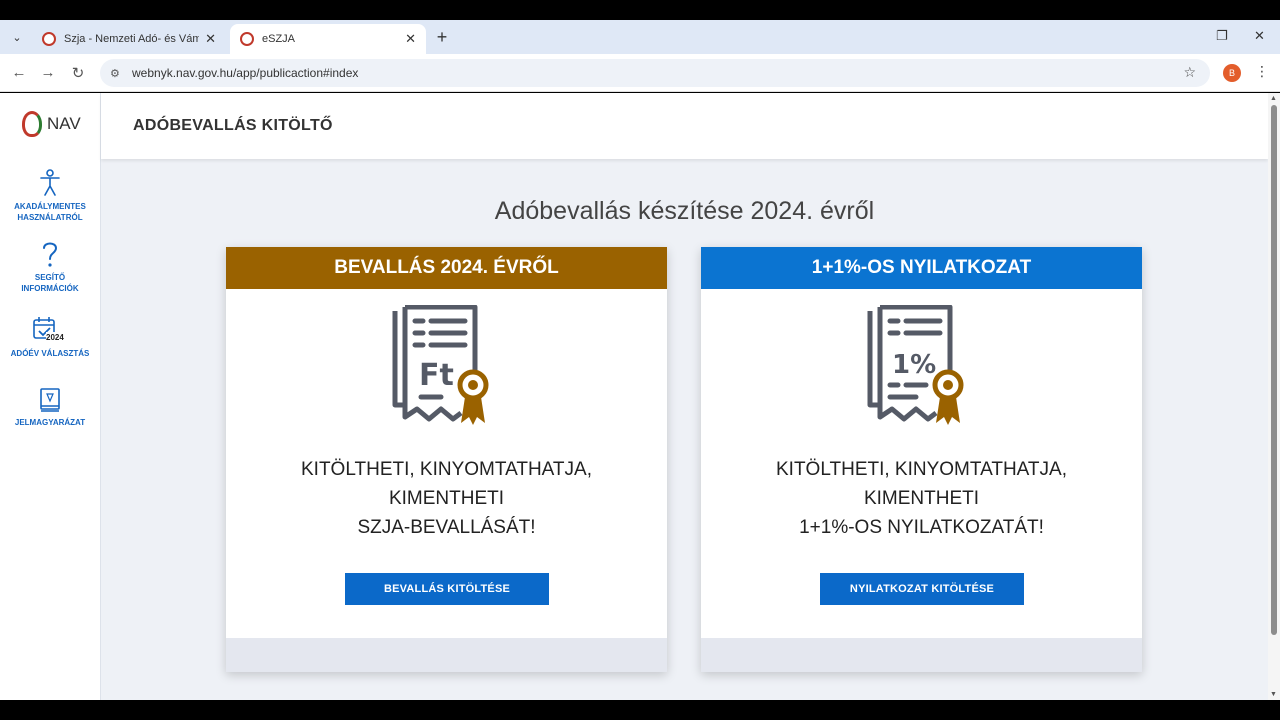 Image resolution: width=1280 pixels, height=720 pixels. What do you see at coordinates (279, 39) in the screenshot?
I see `tab-title: eSZJA` at bounding box center [279, 39].